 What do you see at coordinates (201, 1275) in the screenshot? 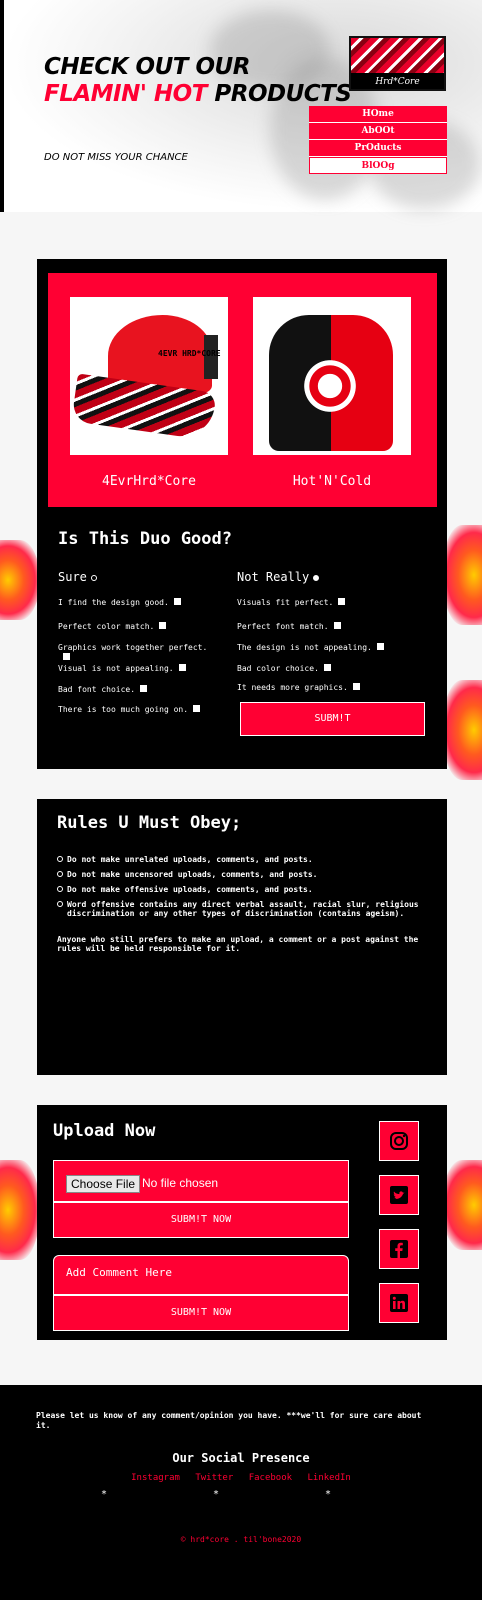
I see `comment-input: Add Comment Here` at bounding box center [201, 1275].